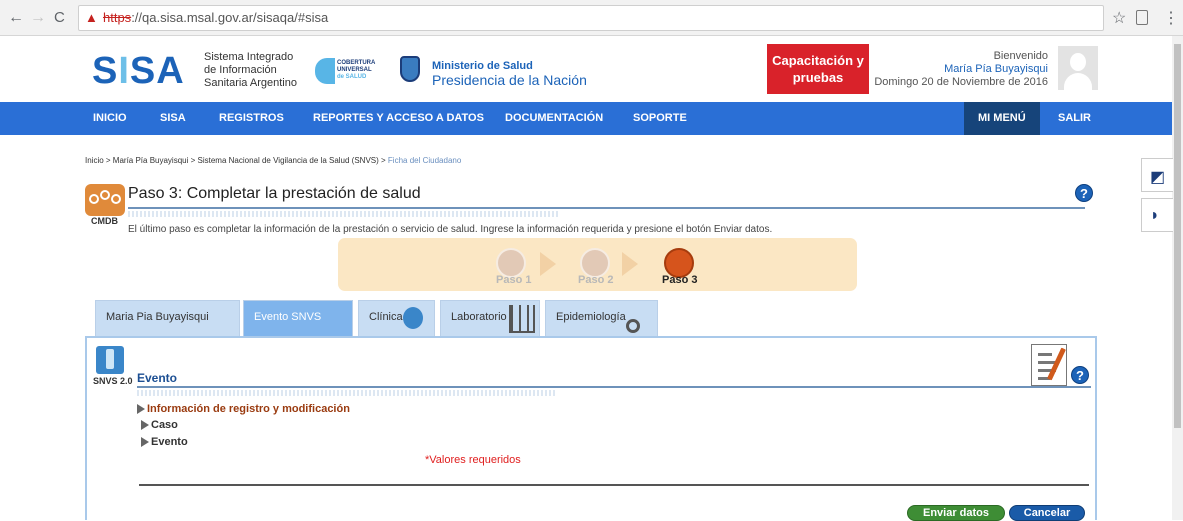 The height and width of the screenshot is (521, 1183). I want to click on snvs-label: SNVS 2.0, so click(113, 381).